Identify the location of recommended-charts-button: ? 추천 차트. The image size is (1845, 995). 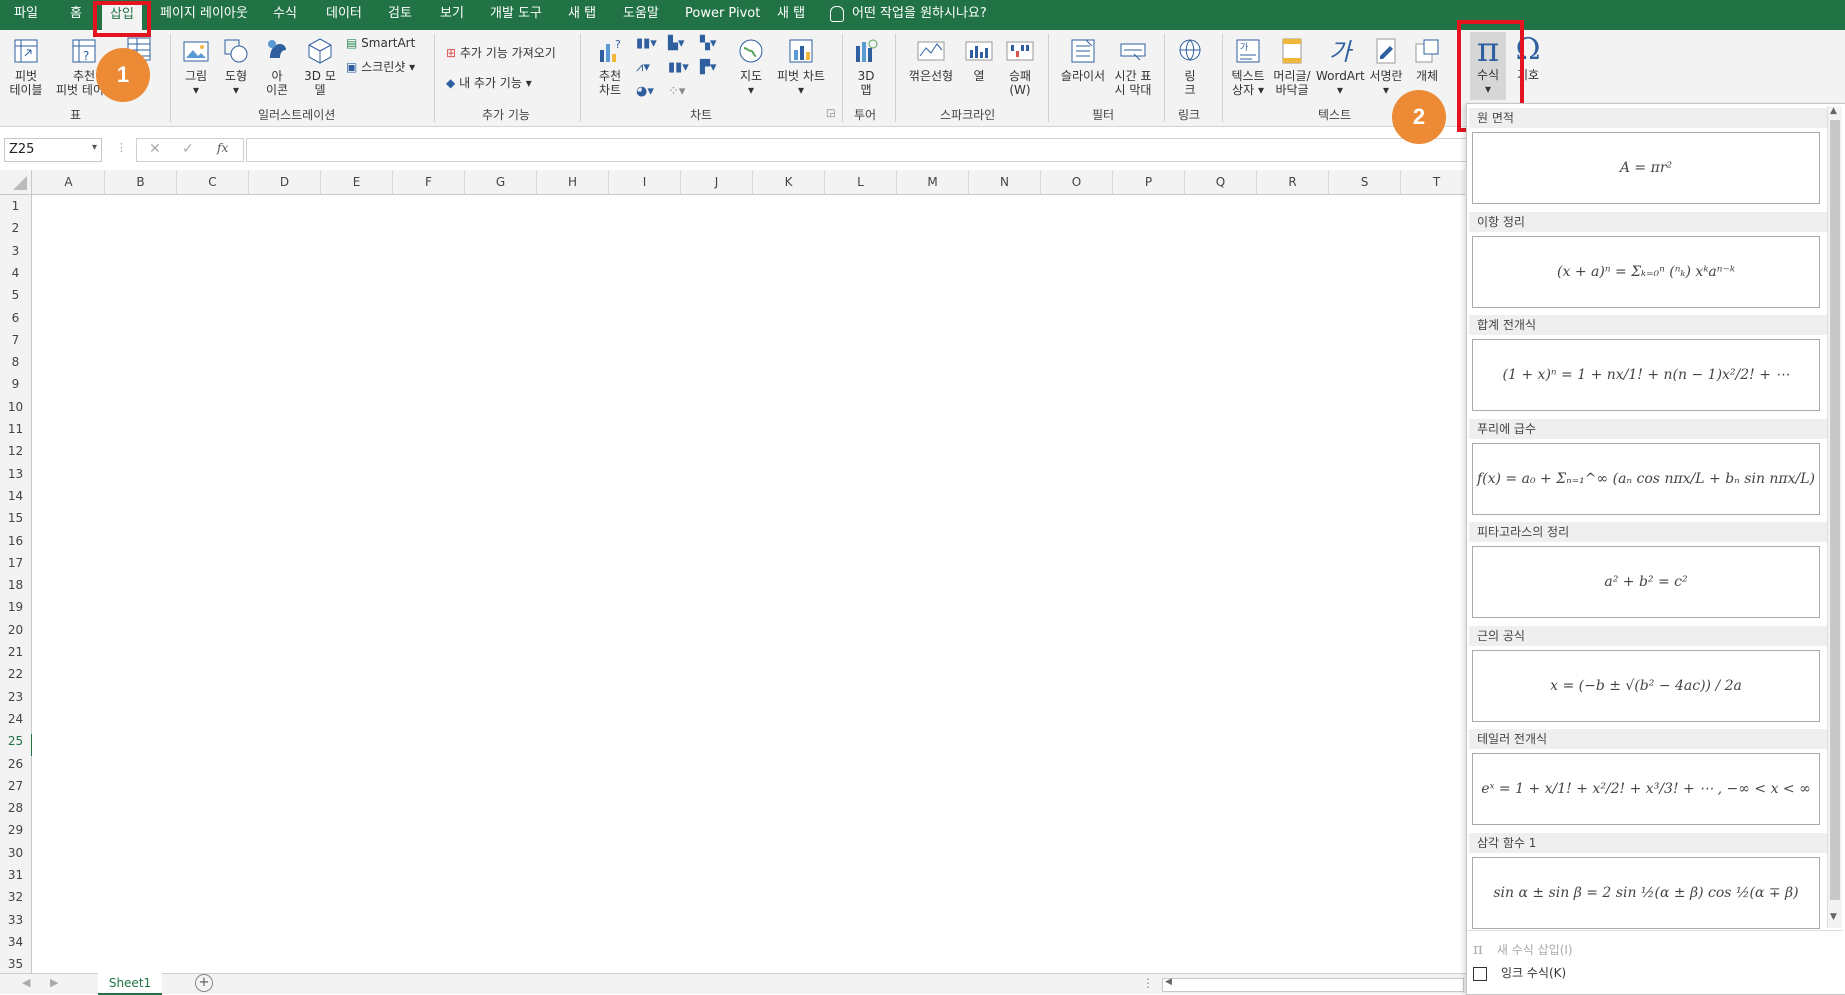
(610, 66).